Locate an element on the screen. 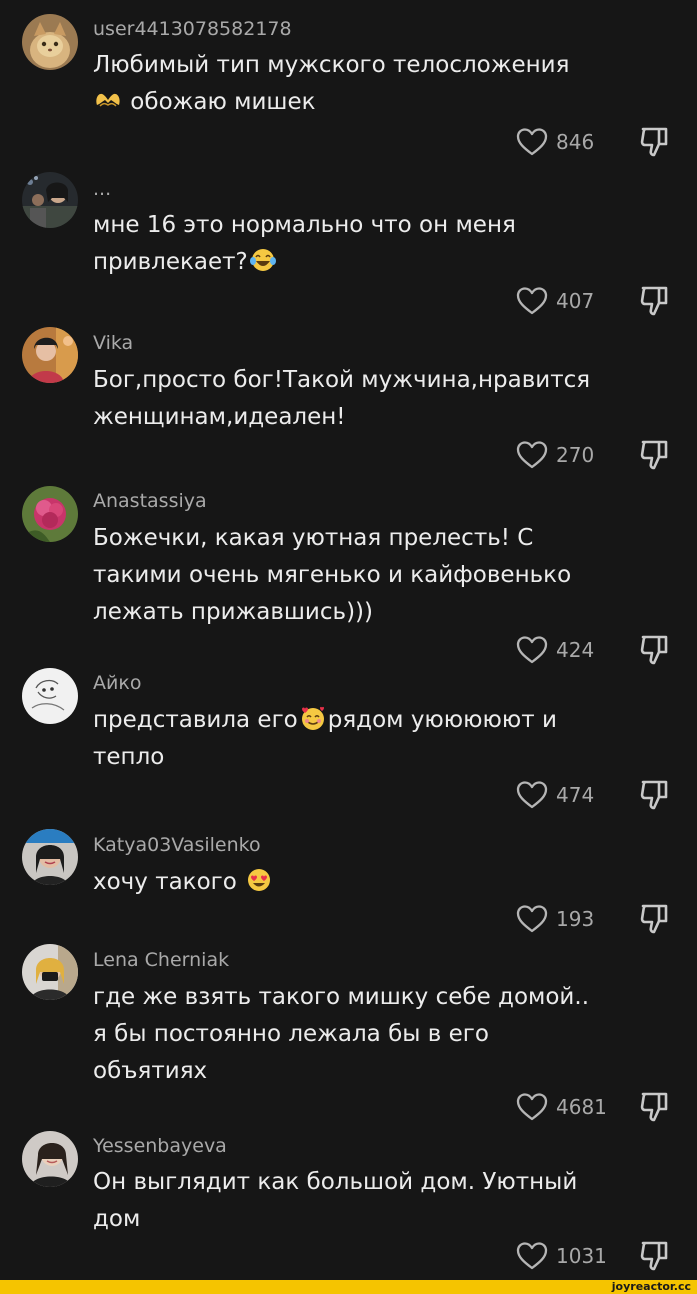  comment-text: Он выглядит как большой дом. Уютный дом is located at coordinates (373, 1201).